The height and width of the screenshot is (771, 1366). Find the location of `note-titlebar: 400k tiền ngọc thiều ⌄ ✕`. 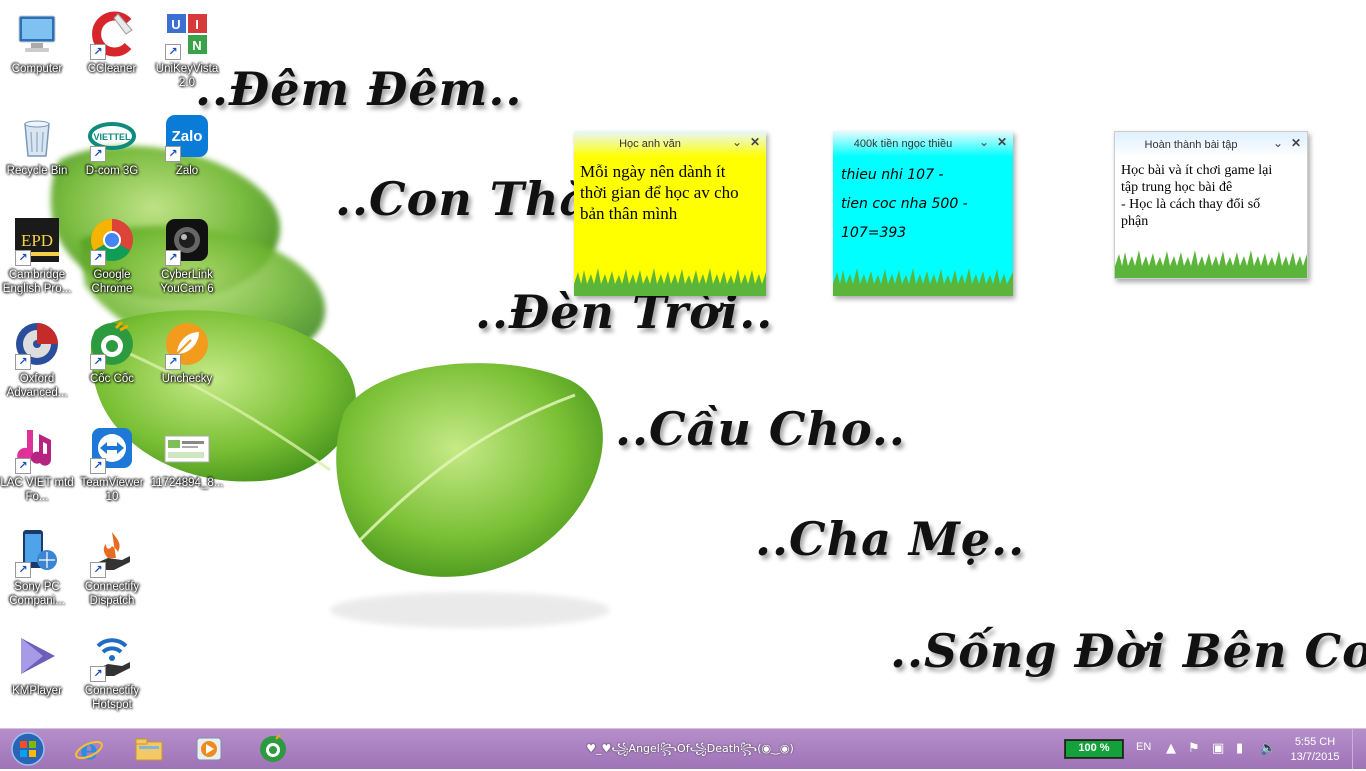

note-titlebar: 400k tiền ngọc thiều ⌄ ✕ is located at coordinates (923, 144).